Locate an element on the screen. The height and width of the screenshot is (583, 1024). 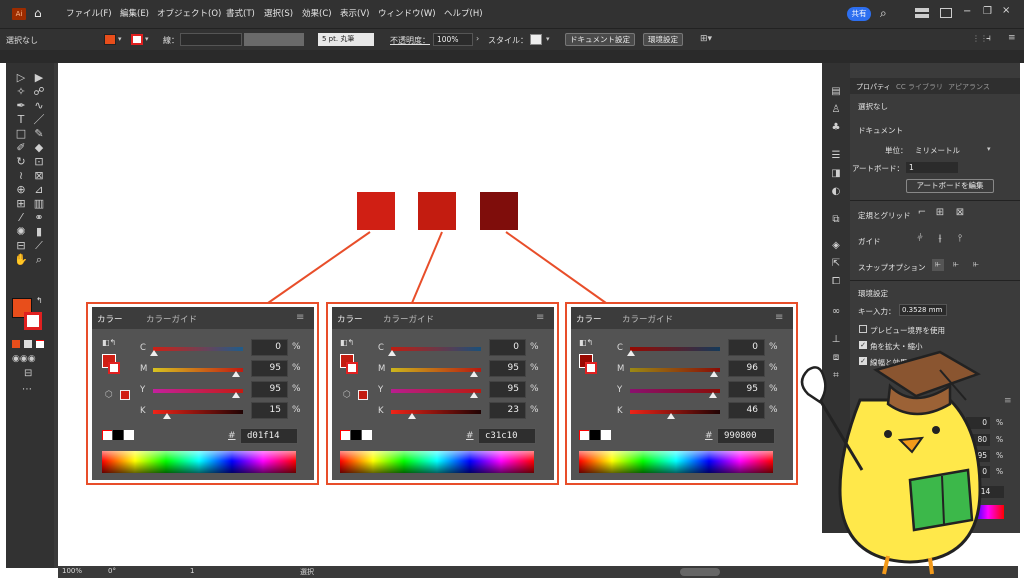
units-dropdown: ミリメートル is located at coordinates (956, 150).